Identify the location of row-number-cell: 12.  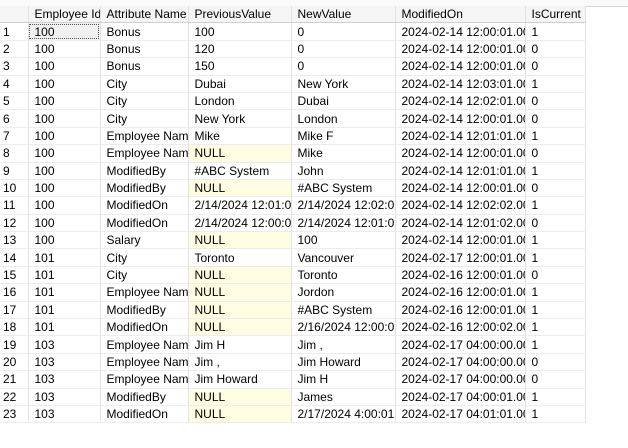
(14, 223).